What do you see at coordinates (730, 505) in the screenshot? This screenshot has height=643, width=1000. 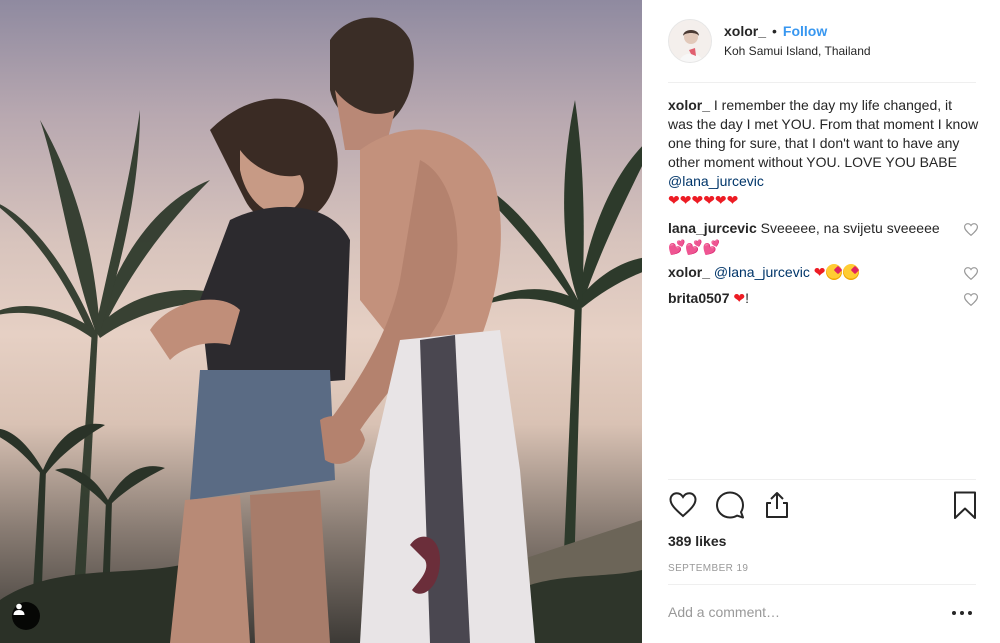 I see `speech-bubble-icon` at bounding box center [730, 505].